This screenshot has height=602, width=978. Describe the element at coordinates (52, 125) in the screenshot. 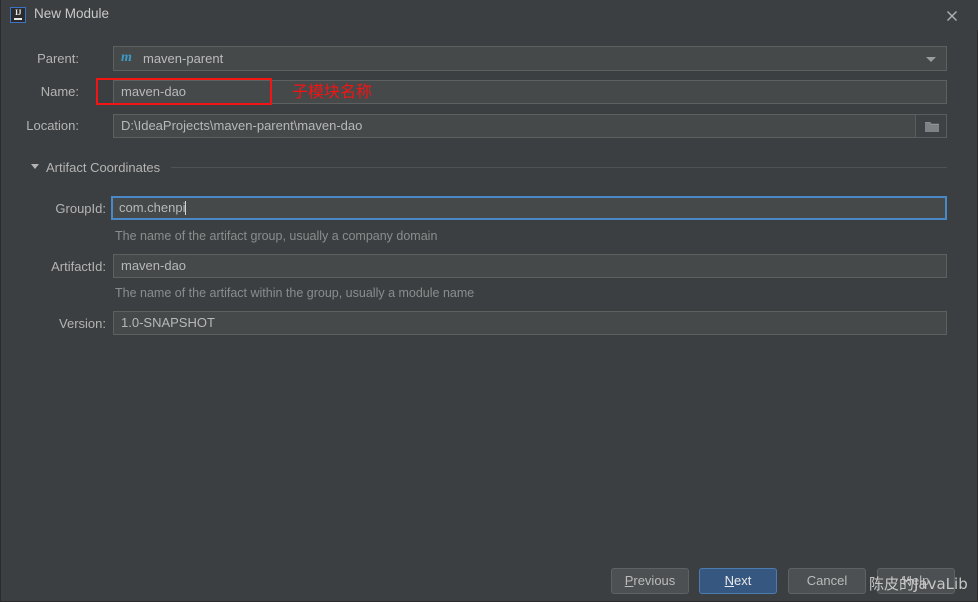

I see `location-label: Location:` at that location.